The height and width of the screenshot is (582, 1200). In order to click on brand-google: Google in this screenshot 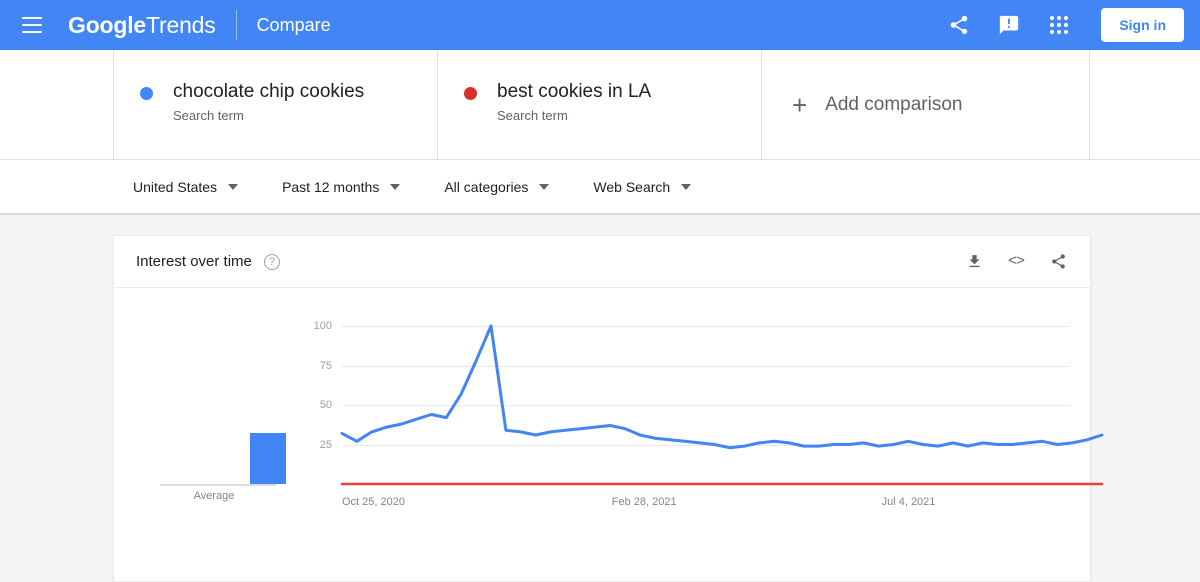, I will do `click(107, 24)`.